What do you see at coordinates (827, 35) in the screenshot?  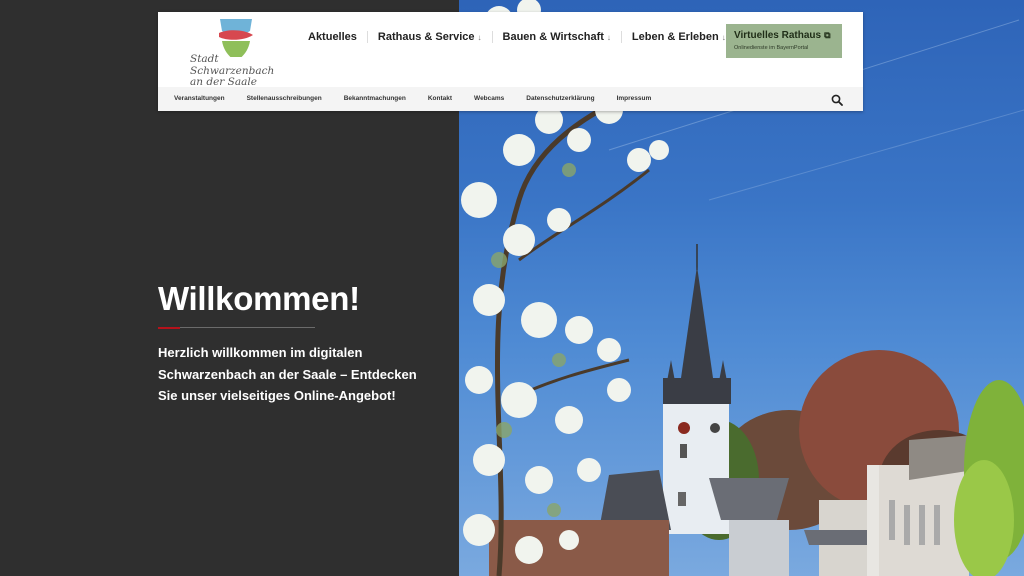 I see `external-link-icon: ⧉` at bounding box center [827, 35].